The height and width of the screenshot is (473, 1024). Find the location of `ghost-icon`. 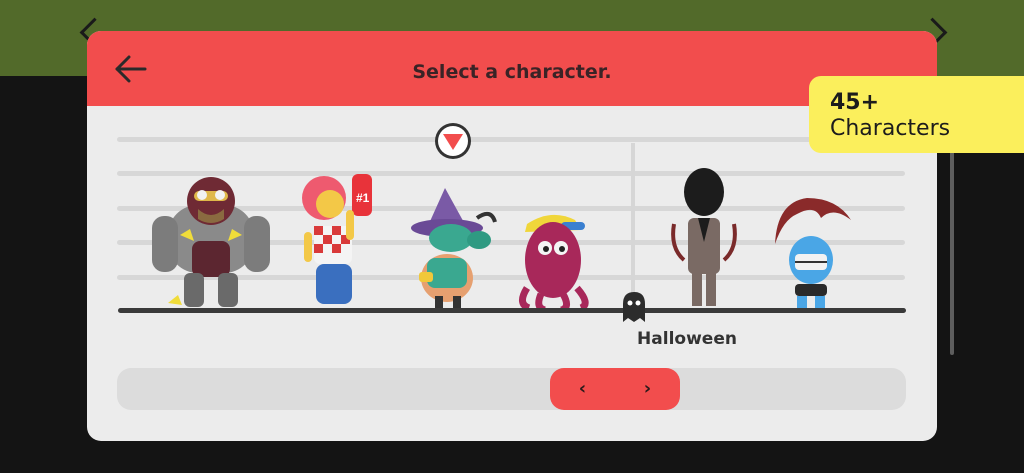

ghost-icon is located at coordinates (634, 307).